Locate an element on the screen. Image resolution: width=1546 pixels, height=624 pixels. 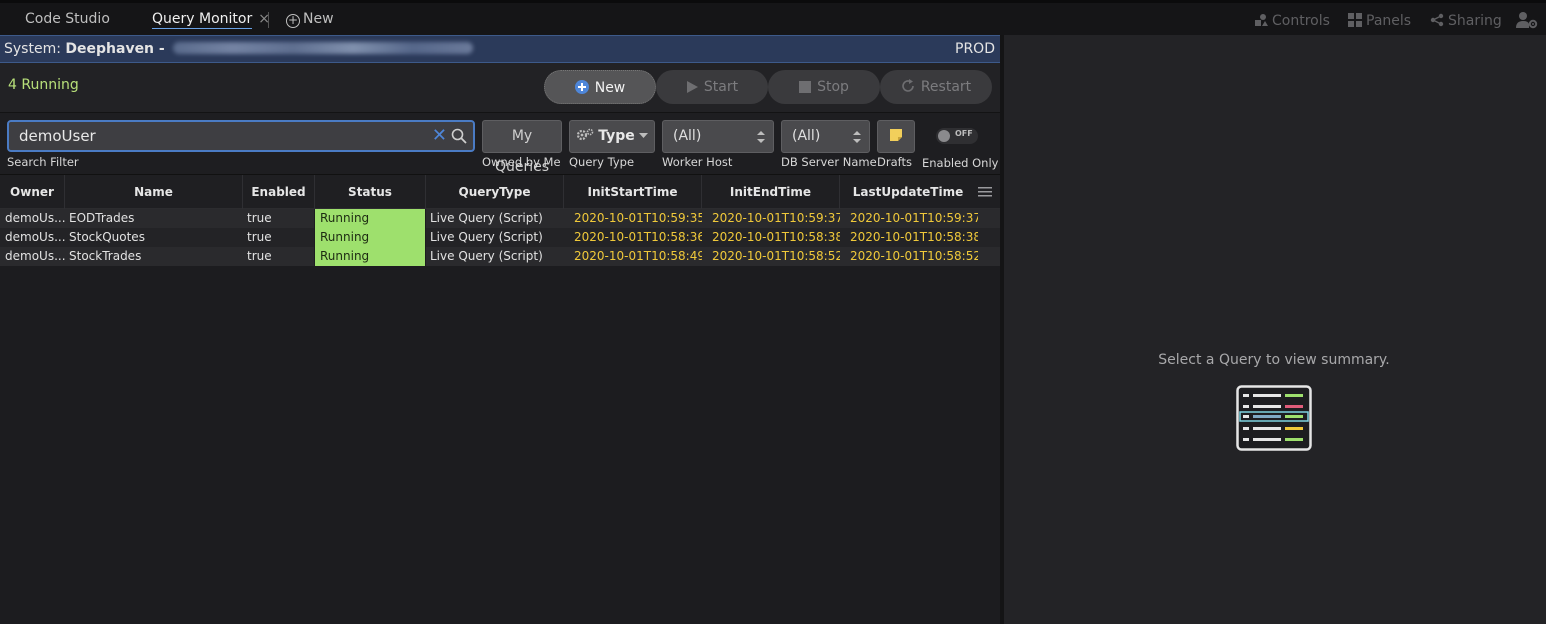
tab-label: Code Studio is located at coordinates (67, 19).